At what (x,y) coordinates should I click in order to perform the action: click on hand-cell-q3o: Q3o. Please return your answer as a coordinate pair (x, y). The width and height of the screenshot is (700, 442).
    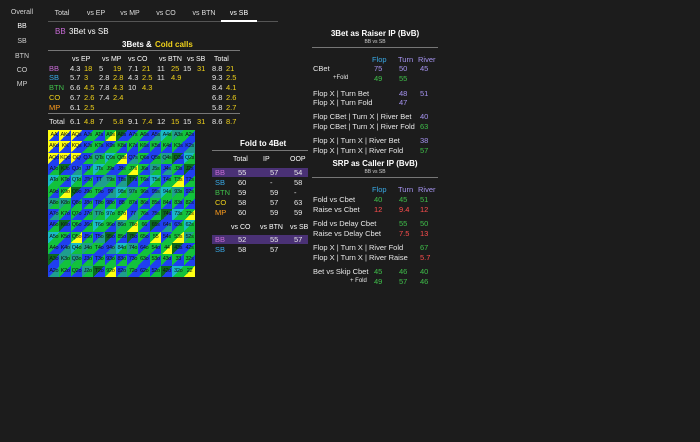
    Looking at the image, I should click on (76, 260).